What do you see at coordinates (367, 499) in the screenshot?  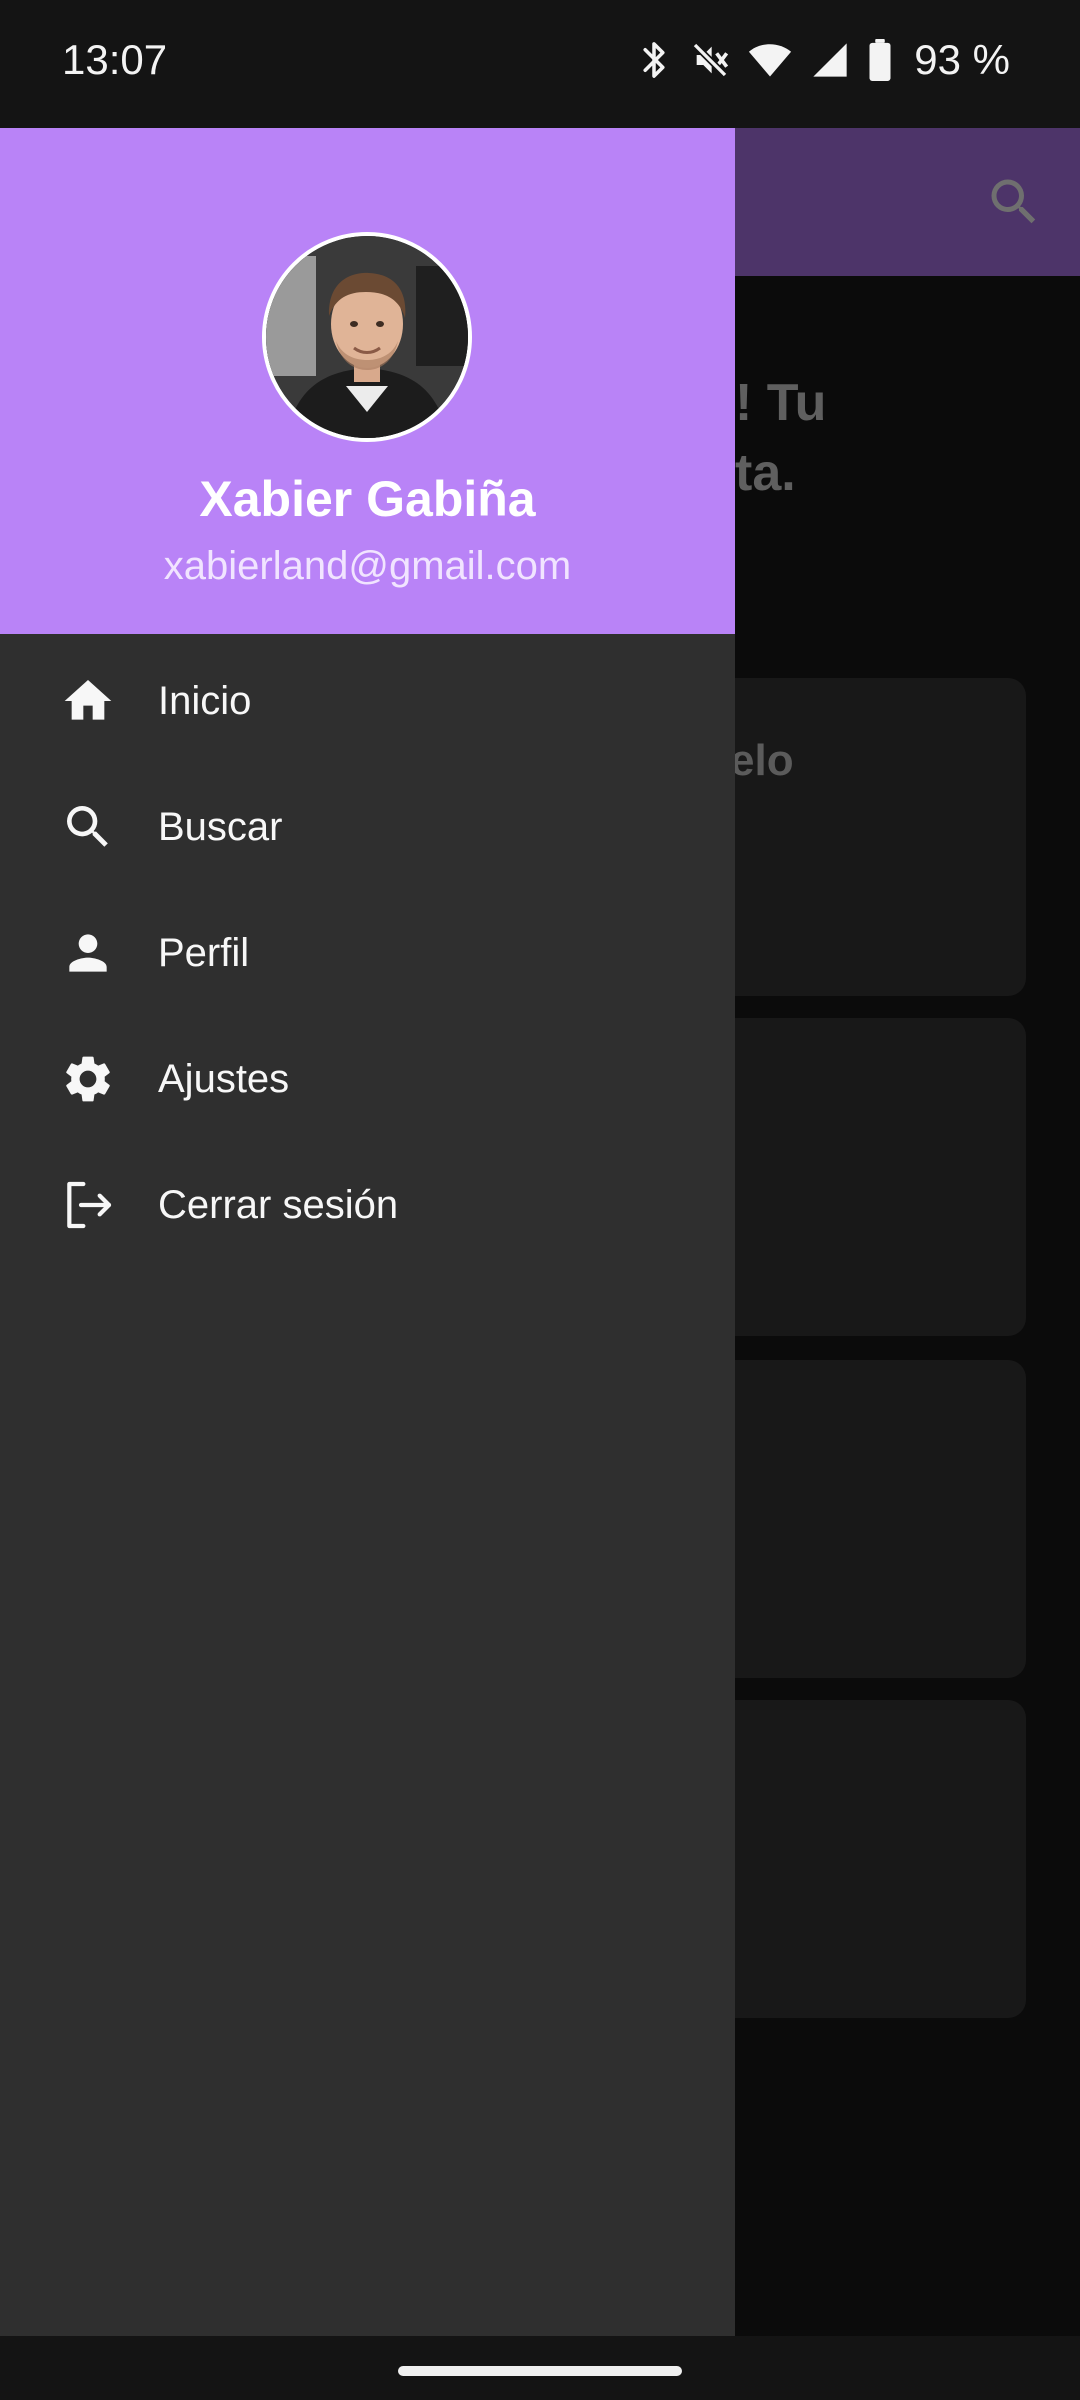 I see `user-name: Xabier Gabiña` at bounding box center [367, 499].